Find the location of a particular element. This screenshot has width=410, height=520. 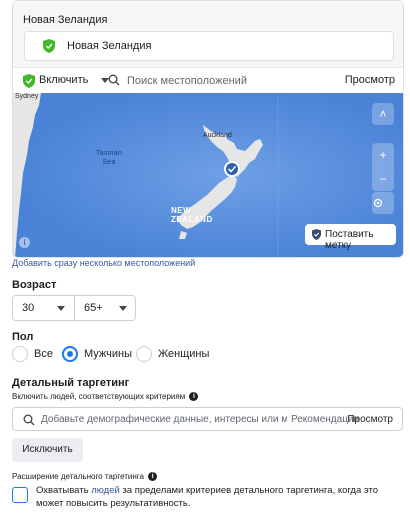

map-label-sydney: Sydney is located at coordinates (27, 96).